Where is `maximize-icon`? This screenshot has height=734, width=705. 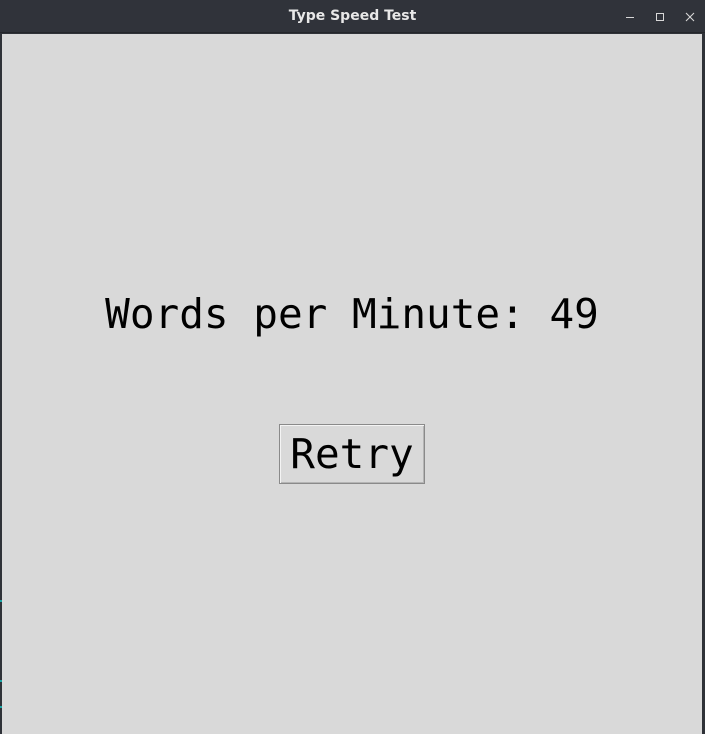
maximize-icon is located at coordinates (660, 17).